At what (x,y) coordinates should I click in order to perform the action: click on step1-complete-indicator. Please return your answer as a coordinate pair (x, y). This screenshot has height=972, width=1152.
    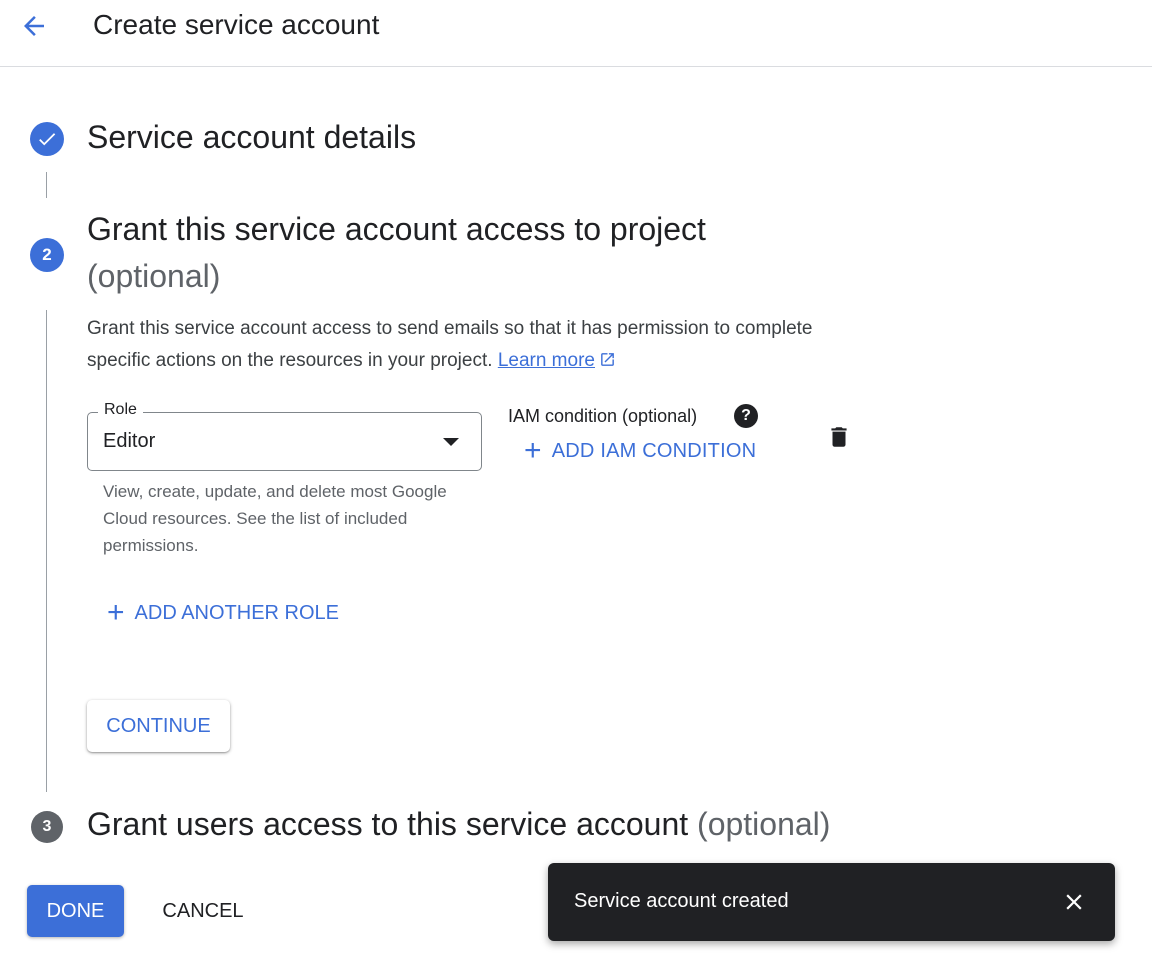
    Looking at the image, I should click on (47, 139).